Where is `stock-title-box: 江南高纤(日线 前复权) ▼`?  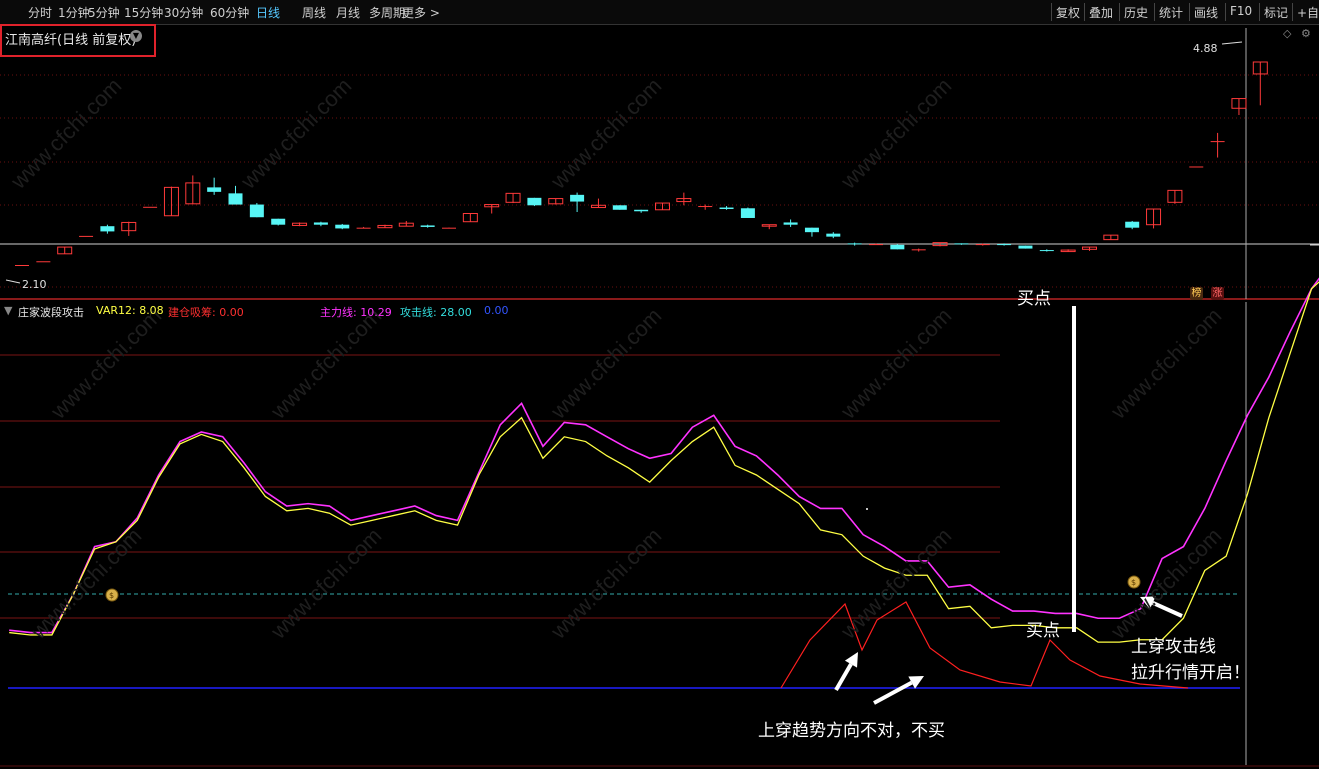
stock-title-box: 江南高纤(日线 前复权) ▼ is located at coordinates (78, 40).